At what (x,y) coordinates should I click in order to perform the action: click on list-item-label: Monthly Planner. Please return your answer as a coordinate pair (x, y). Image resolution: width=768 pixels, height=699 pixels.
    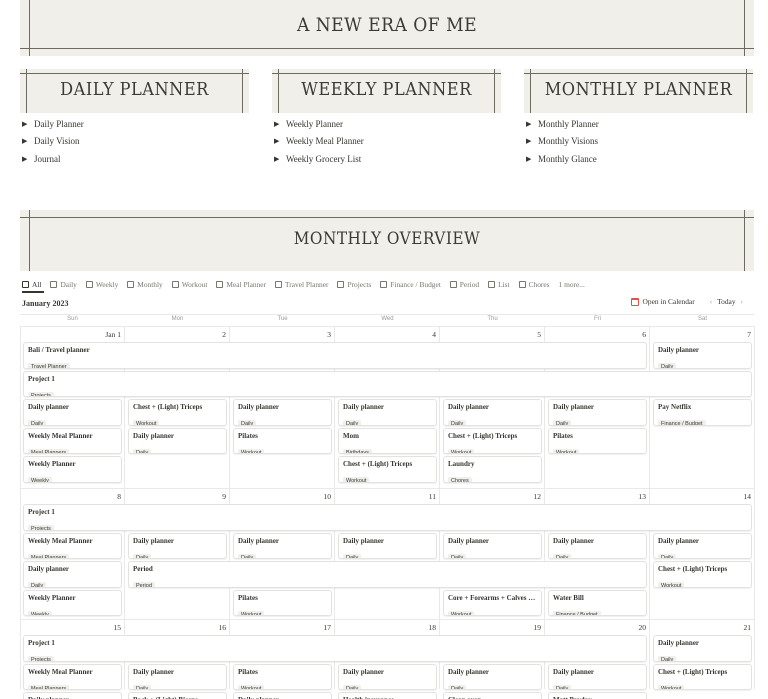
    Looking at the image, I should click on (568, 124).